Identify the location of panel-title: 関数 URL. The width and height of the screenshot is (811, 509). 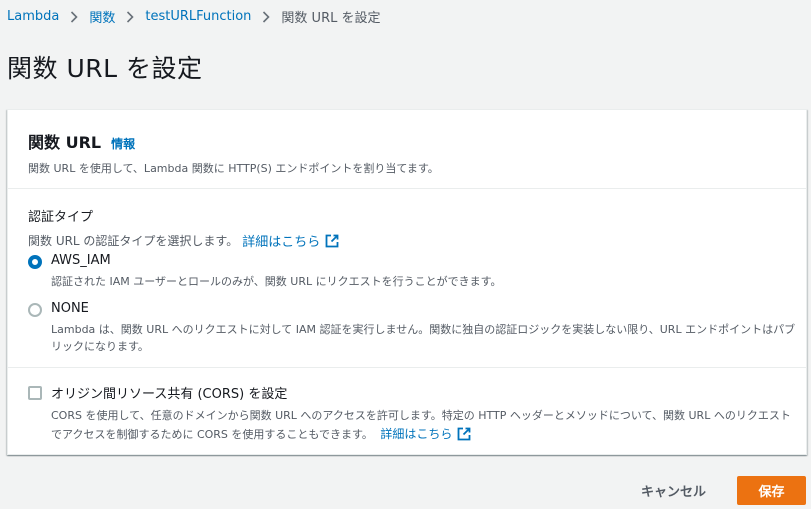
(65, 142).